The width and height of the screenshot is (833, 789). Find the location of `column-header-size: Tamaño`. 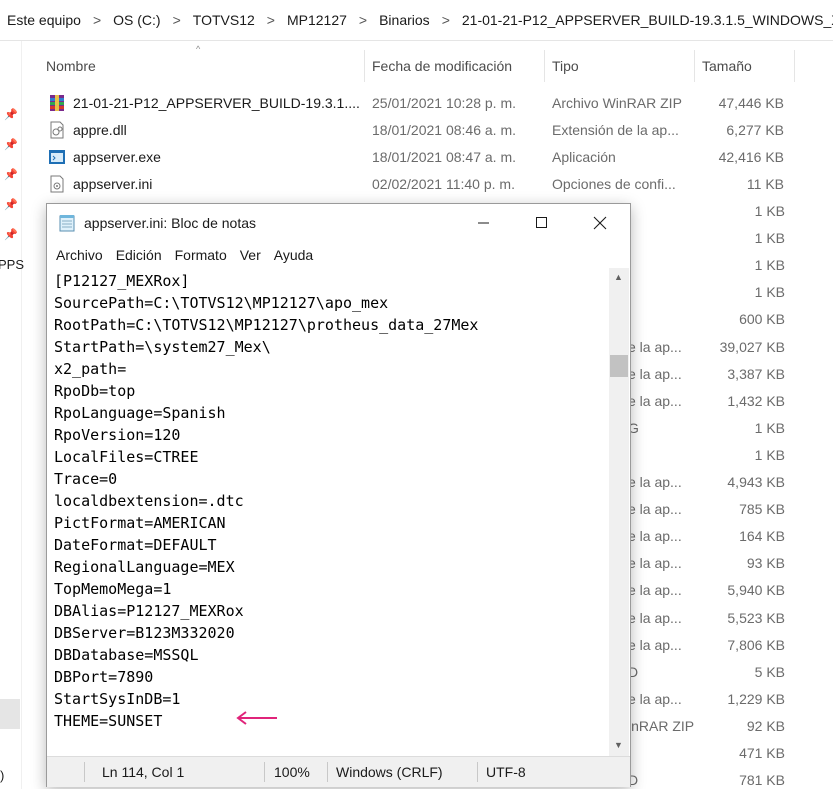

column-header-size: Tamaño is located at coordinates (727, 66).